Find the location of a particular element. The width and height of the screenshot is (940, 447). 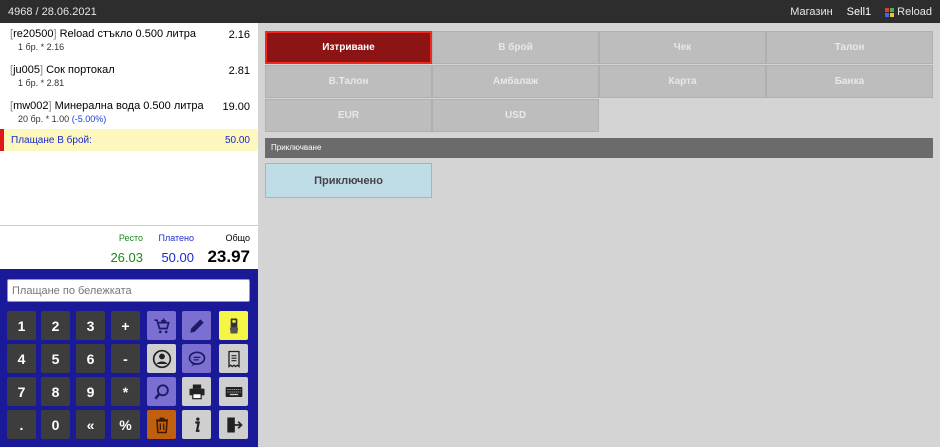

pencil-icon is located at coordinates (196, 325).